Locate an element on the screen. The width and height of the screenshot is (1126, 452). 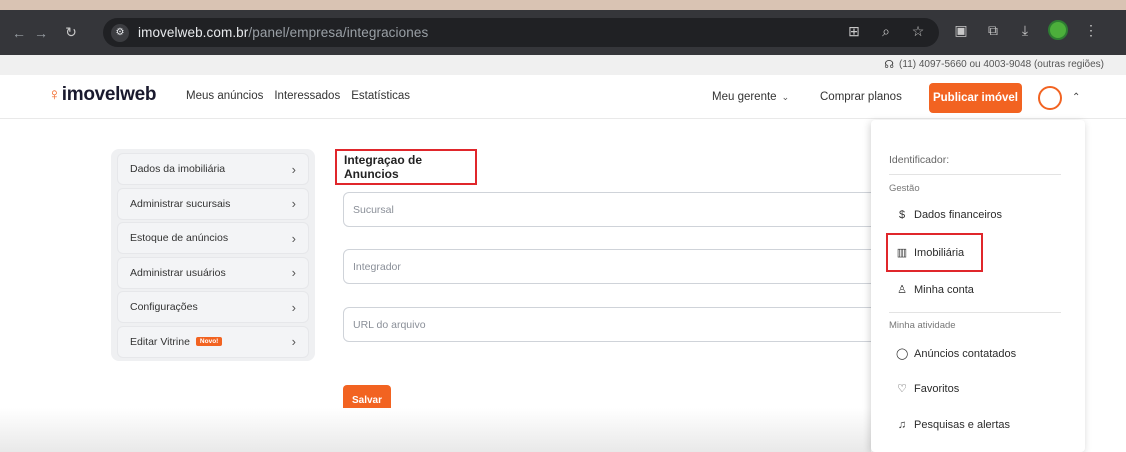
browser-extensions: ▣ ⧉ ⤓ ⋮ is located at coordinates (1026, 30).